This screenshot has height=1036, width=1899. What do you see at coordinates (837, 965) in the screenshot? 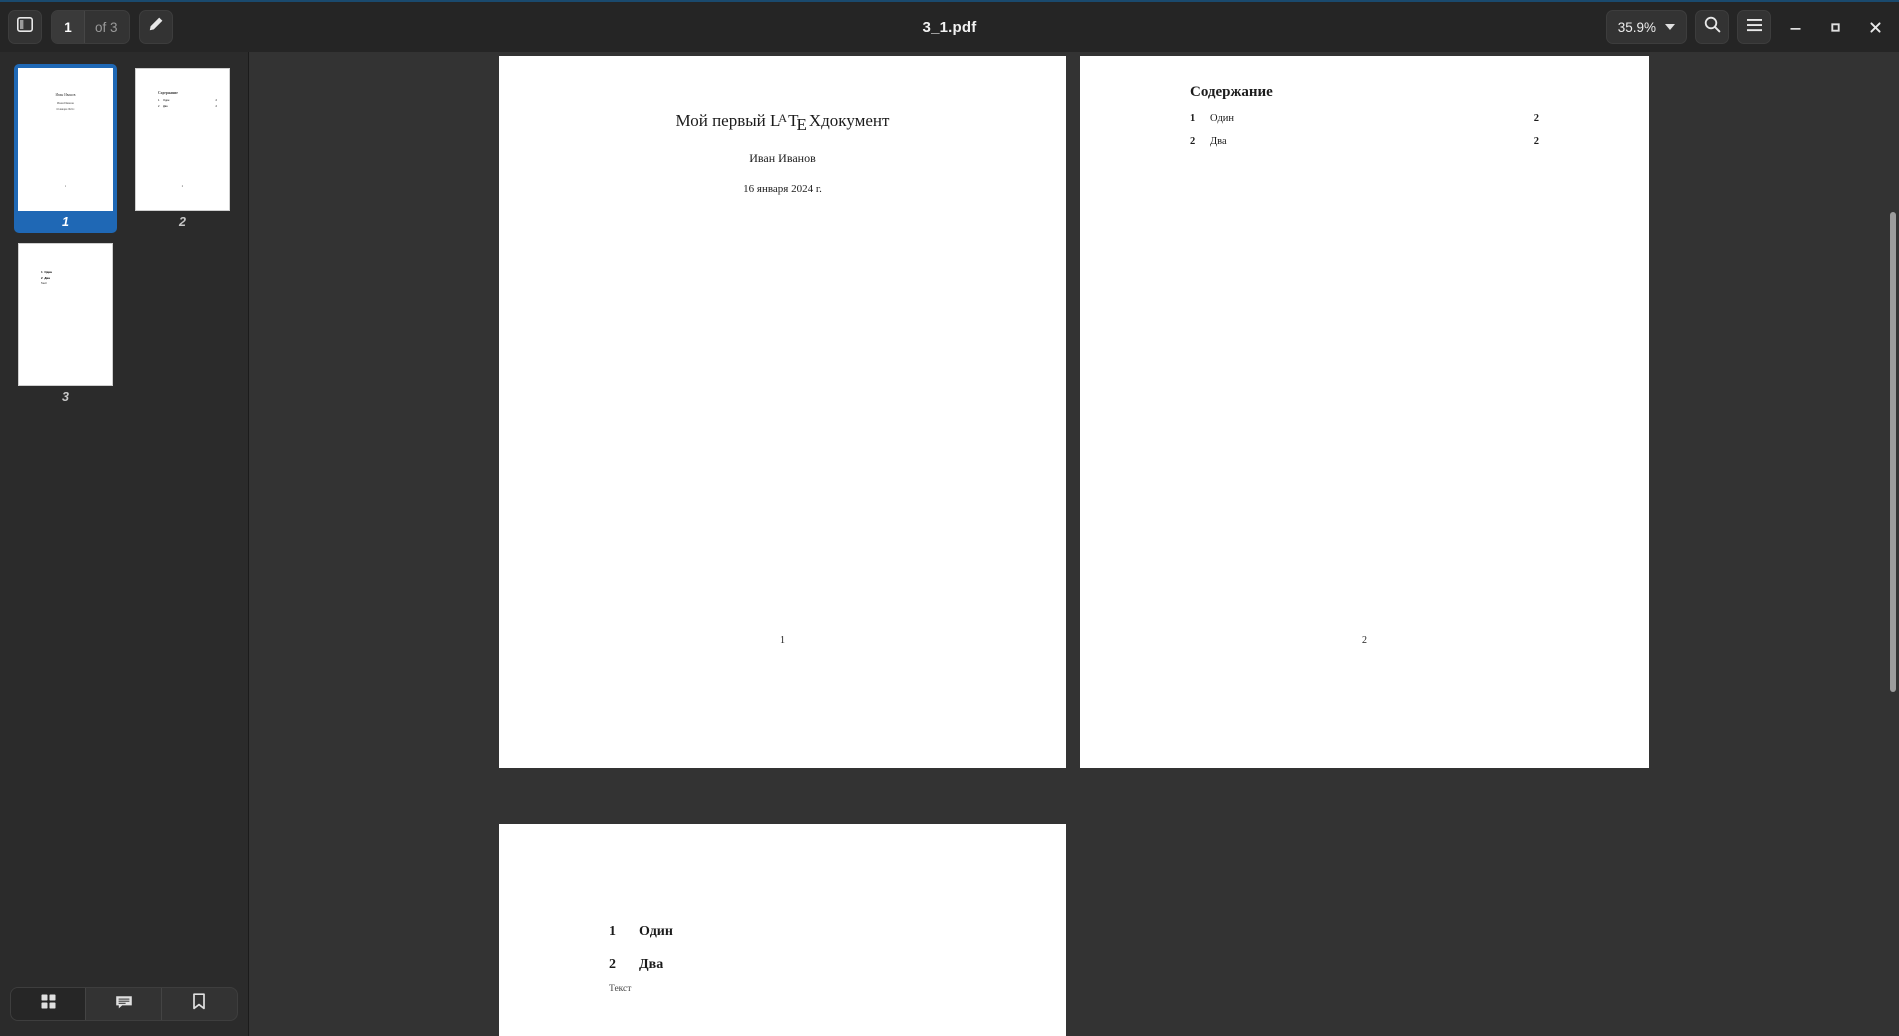
I see `section-heading: 2 Два` at bounding box center [837, 965].